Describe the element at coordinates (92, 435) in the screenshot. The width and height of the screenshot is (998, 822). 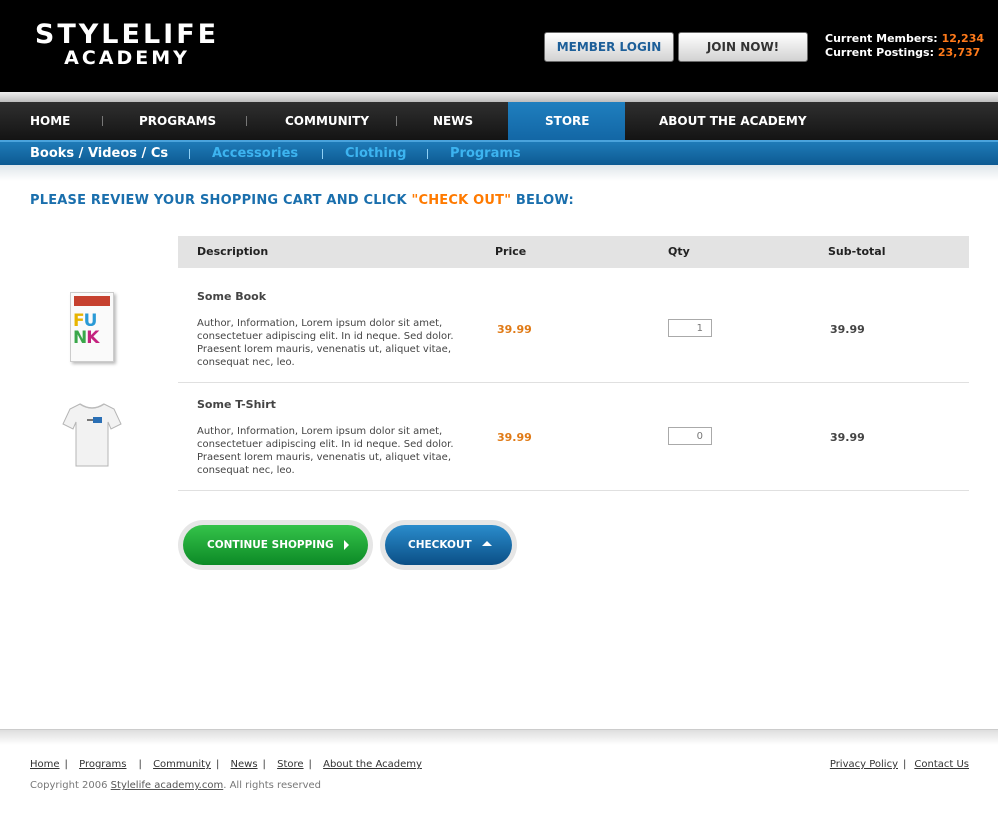
I see `tshirt-product-image` at that location.